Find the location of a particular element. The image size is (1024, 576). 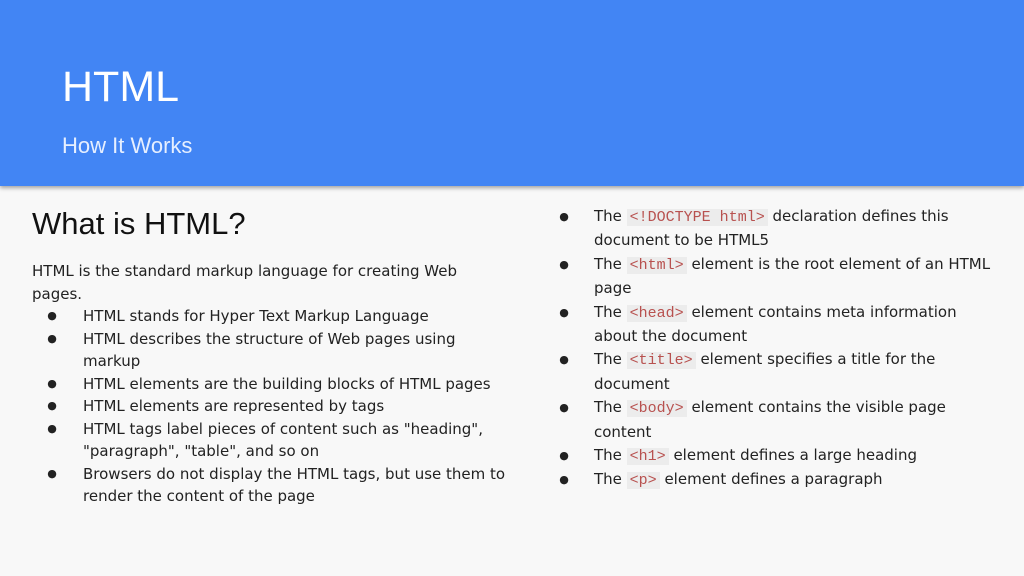

code-tag: <p> is located at coordinates (643, 481).